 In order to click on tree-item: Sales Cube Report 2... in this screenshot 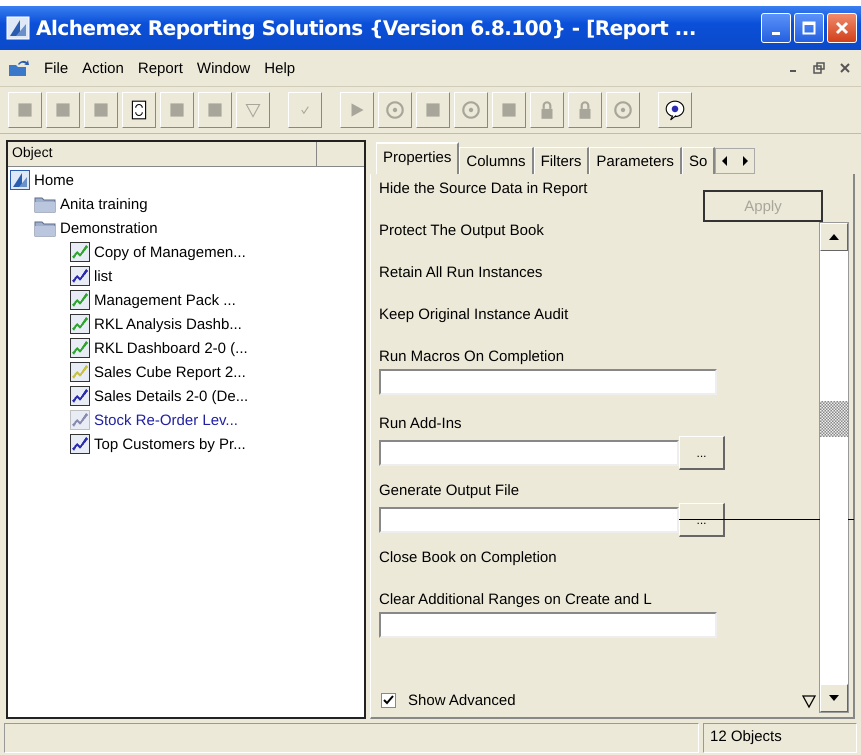, I will do `click(216, 372)`.